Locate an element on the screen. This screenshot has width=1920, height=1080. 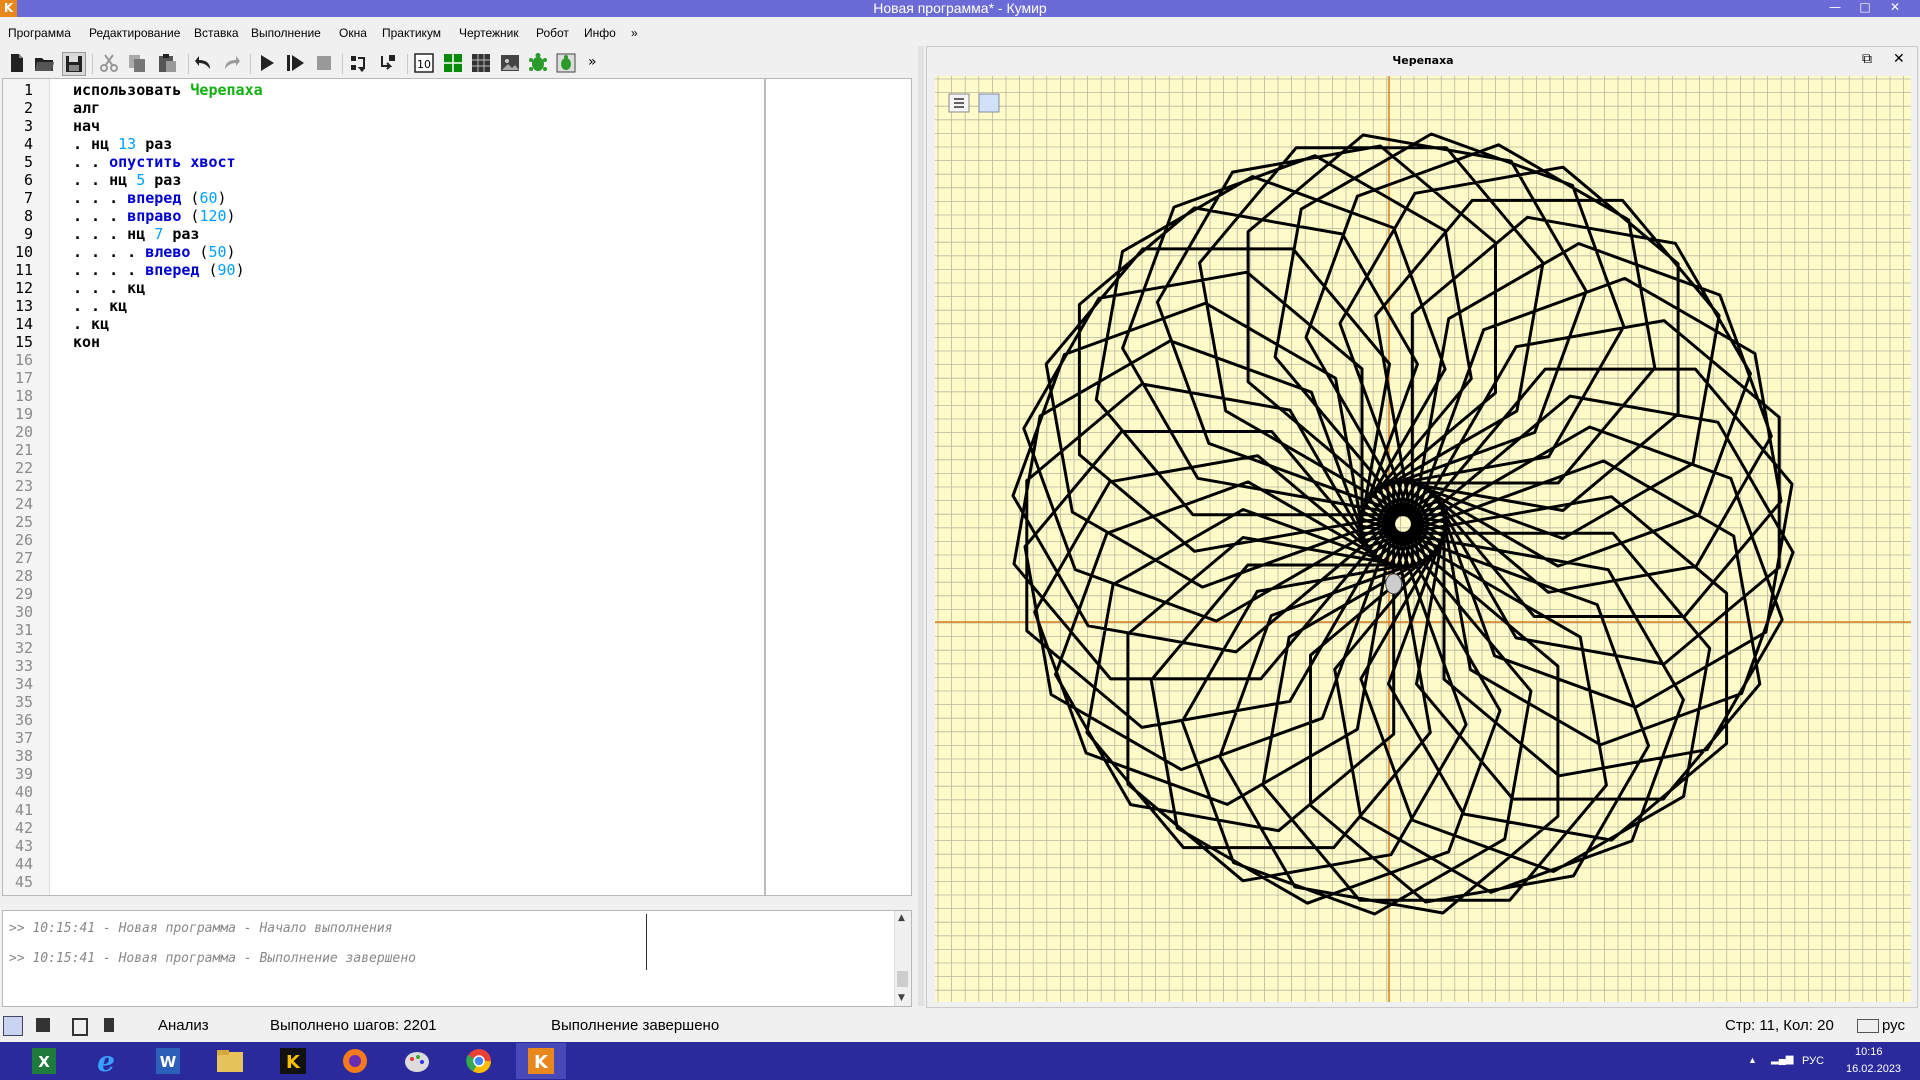
code-line: использовать Черепаха is located at coordinates (168, 90).